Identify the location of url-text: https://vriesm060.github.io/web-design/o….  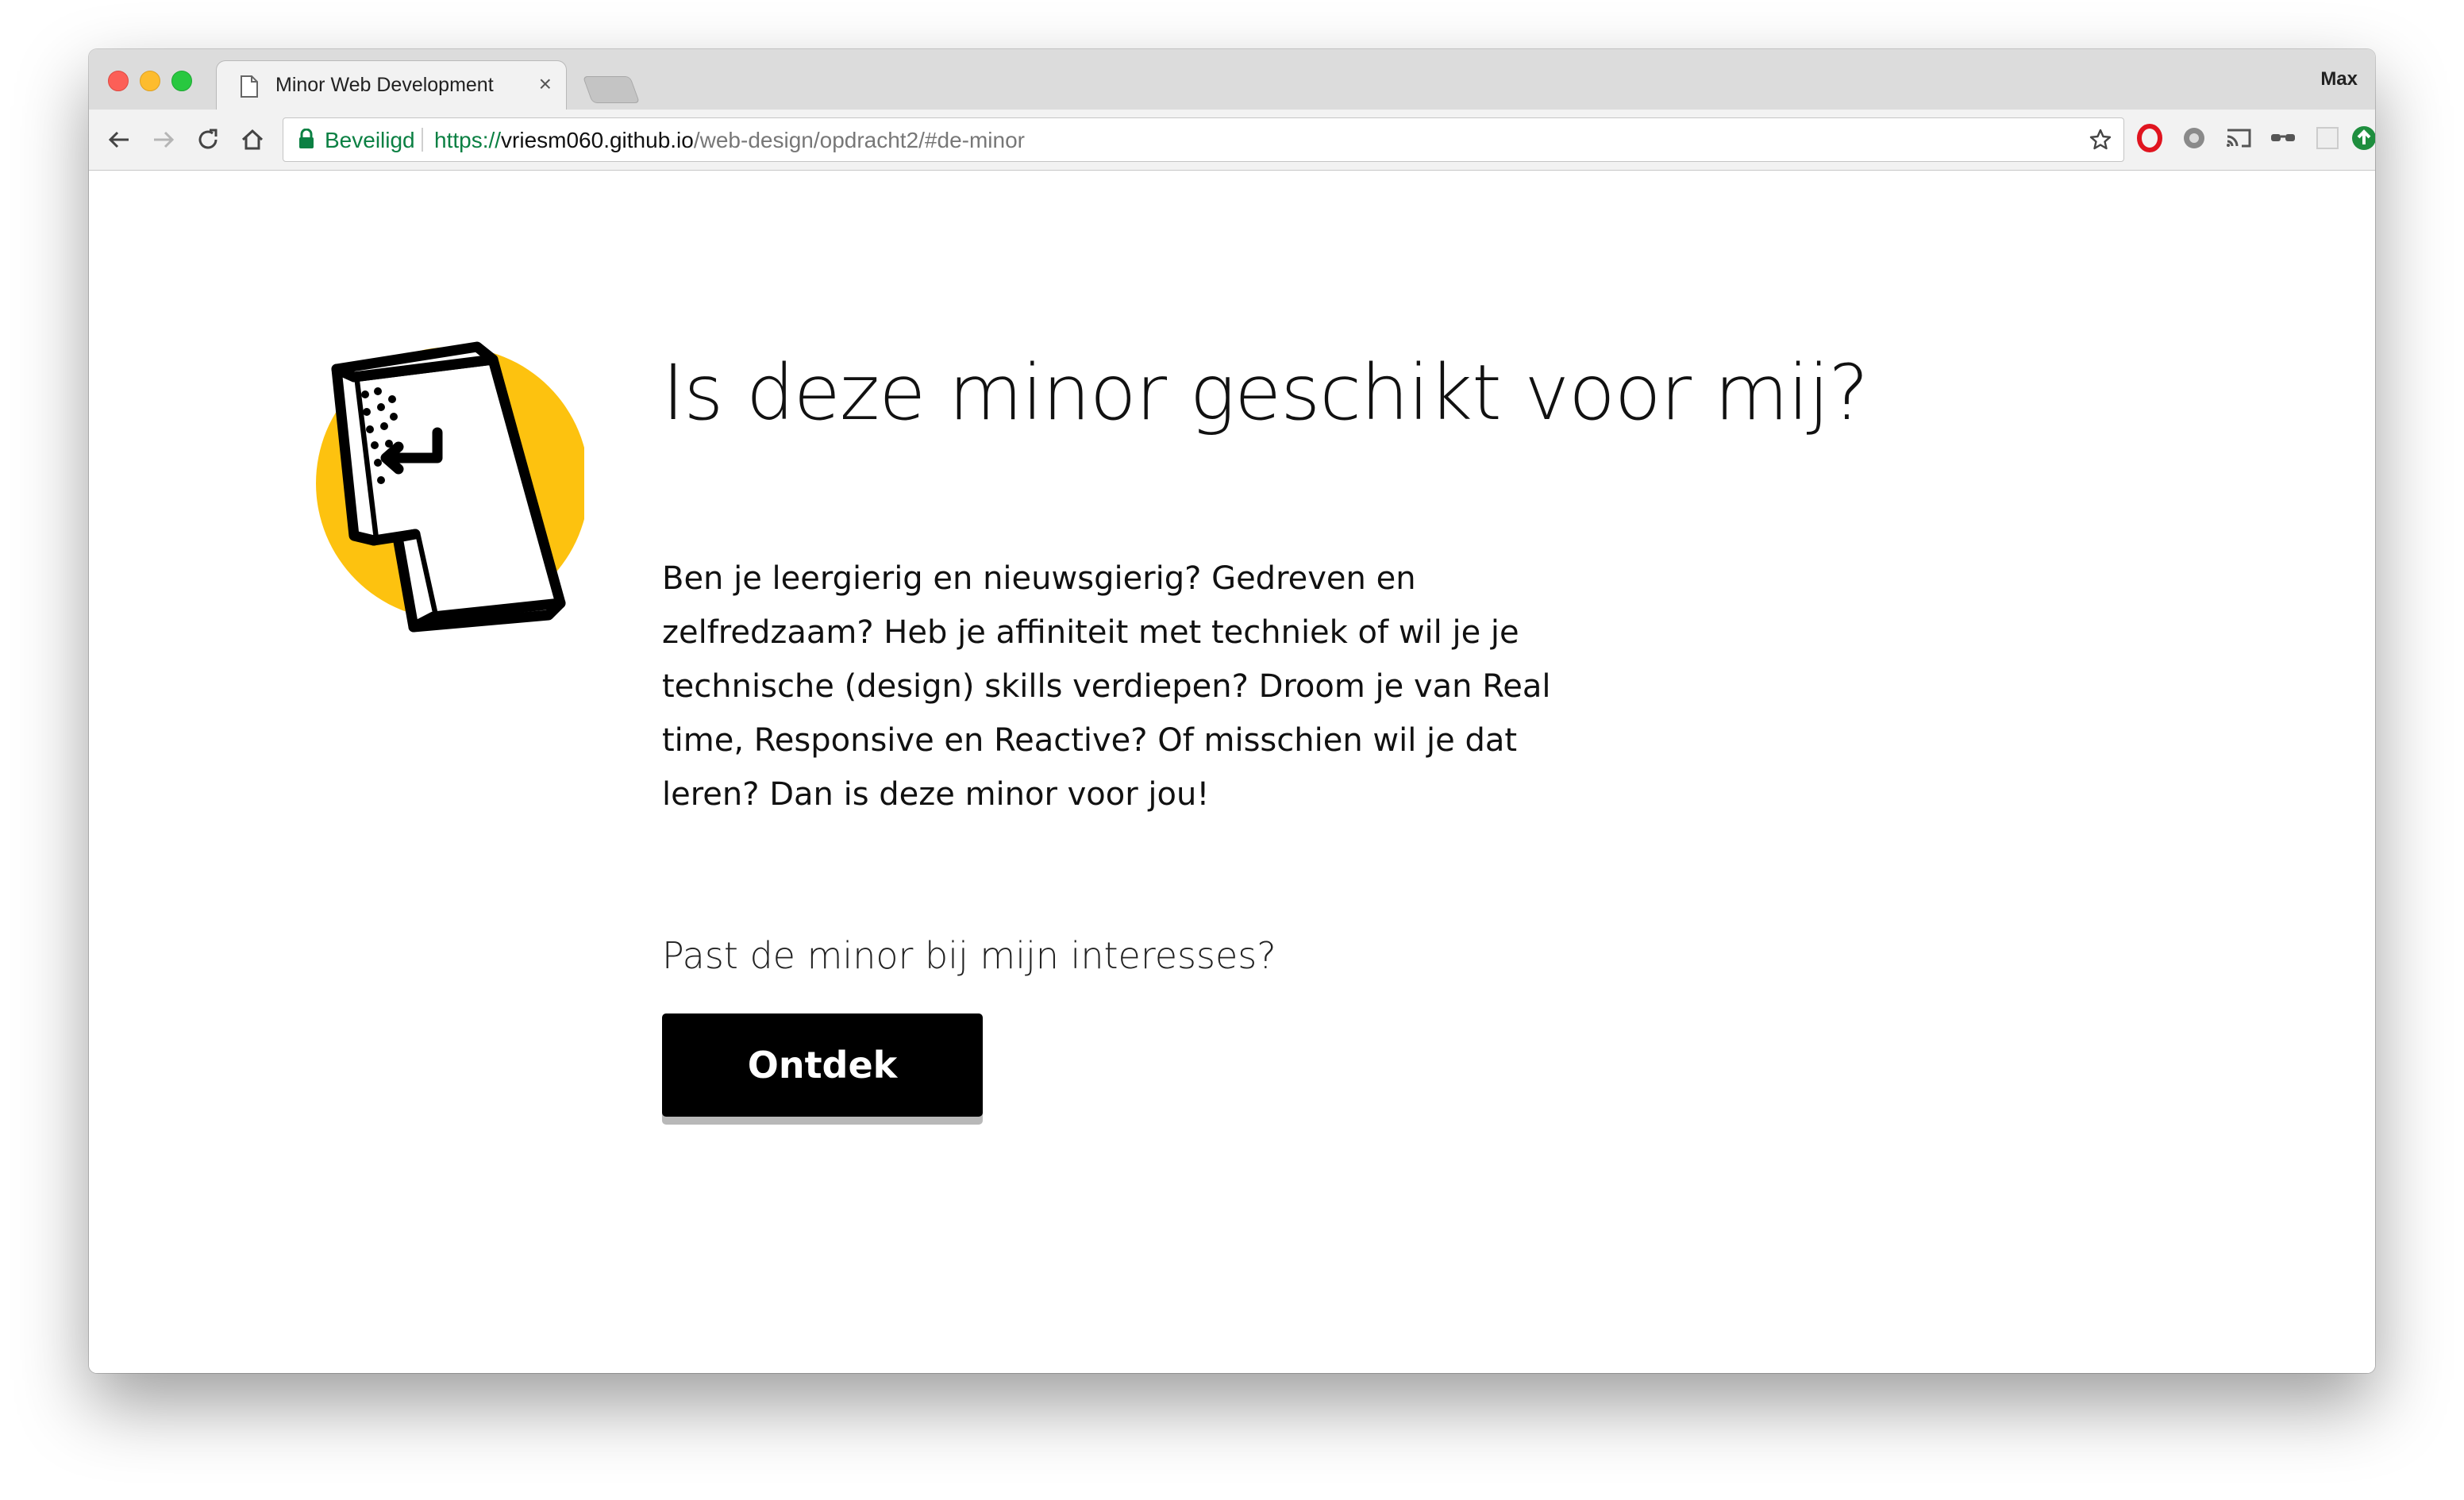
(729, 140).